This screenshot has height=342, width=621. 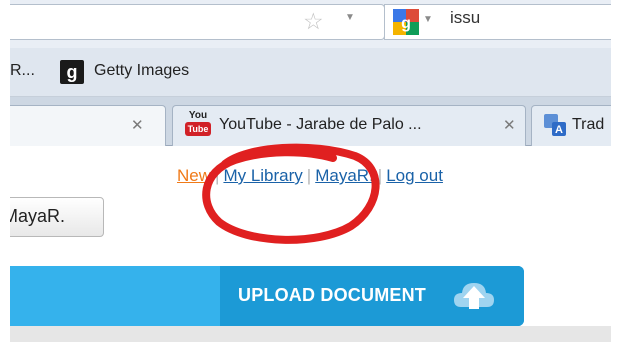 What do you see at coordinates (428, 19) in the screenshot?
I see `search-engine-dropdown-icon: ▼` at bounding box center [428, 19].